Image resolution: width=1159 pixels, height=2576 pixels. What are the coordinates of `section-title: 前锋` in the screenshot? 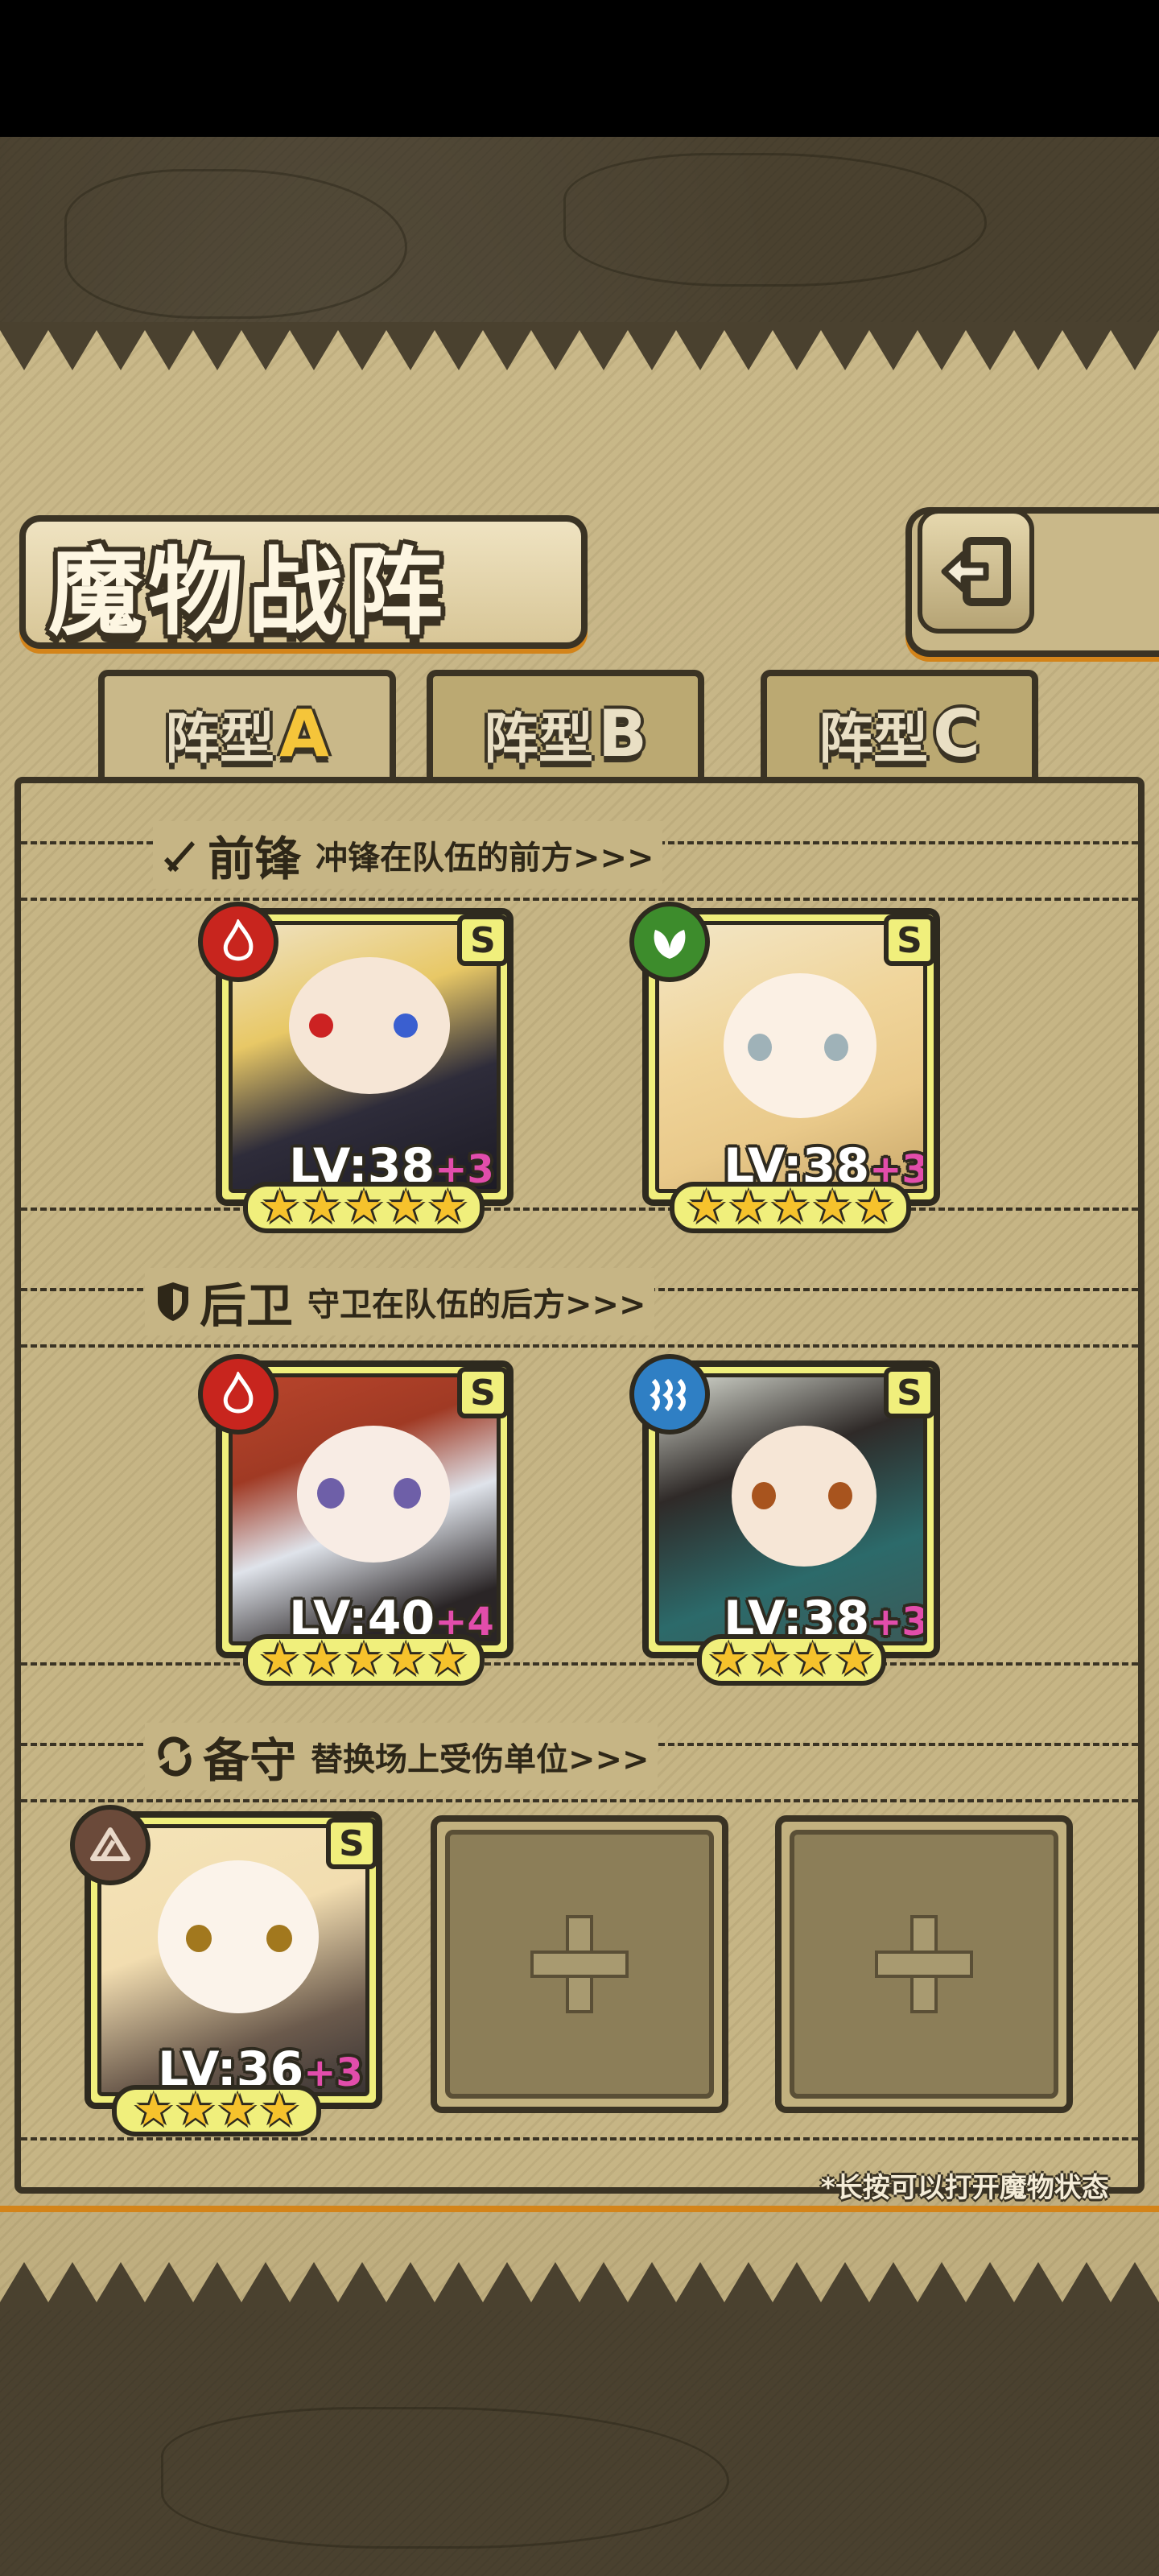 It's located at (255, 859).